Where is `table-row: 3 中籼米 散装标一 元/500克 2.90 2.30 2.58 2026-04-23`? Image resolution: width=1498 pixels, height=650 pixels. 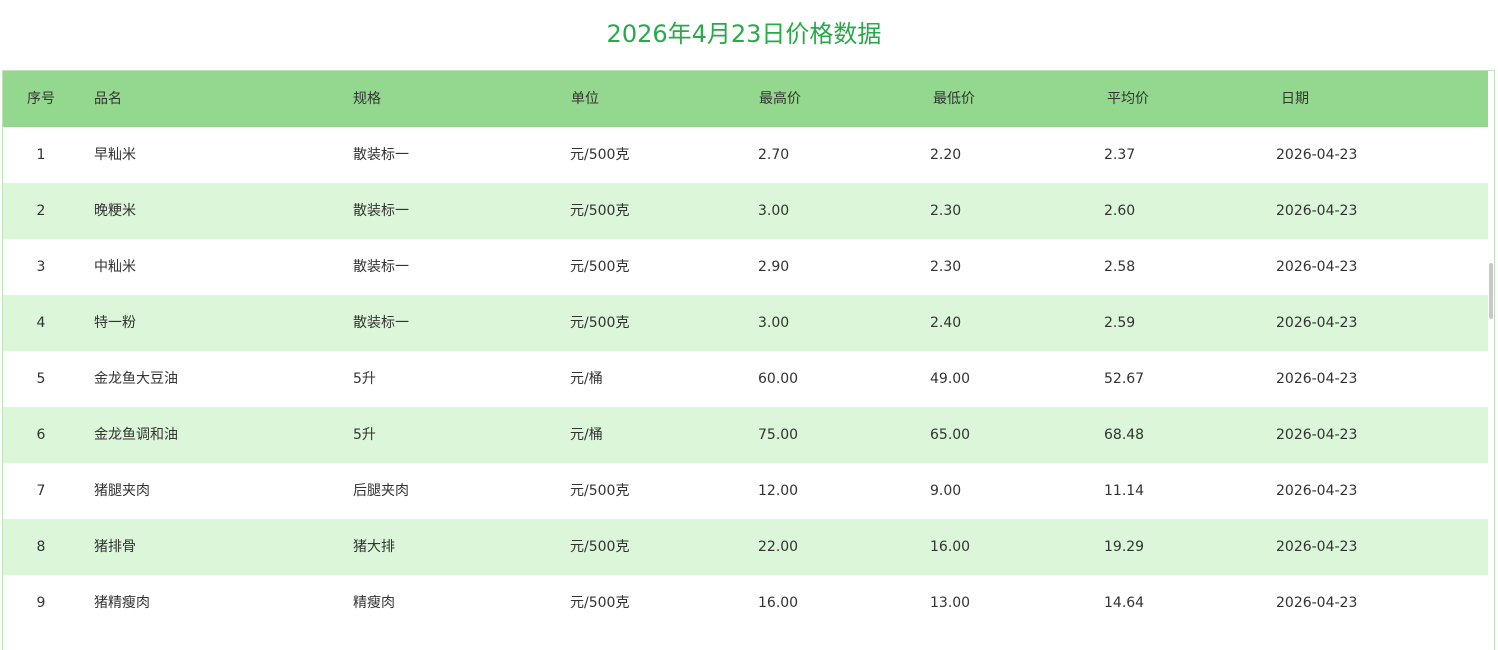 table-row: 3 中籼米 散装标一 元/500克 2.90 2.30 2.58 2026-04-23 is located at coordinates (746, 267).